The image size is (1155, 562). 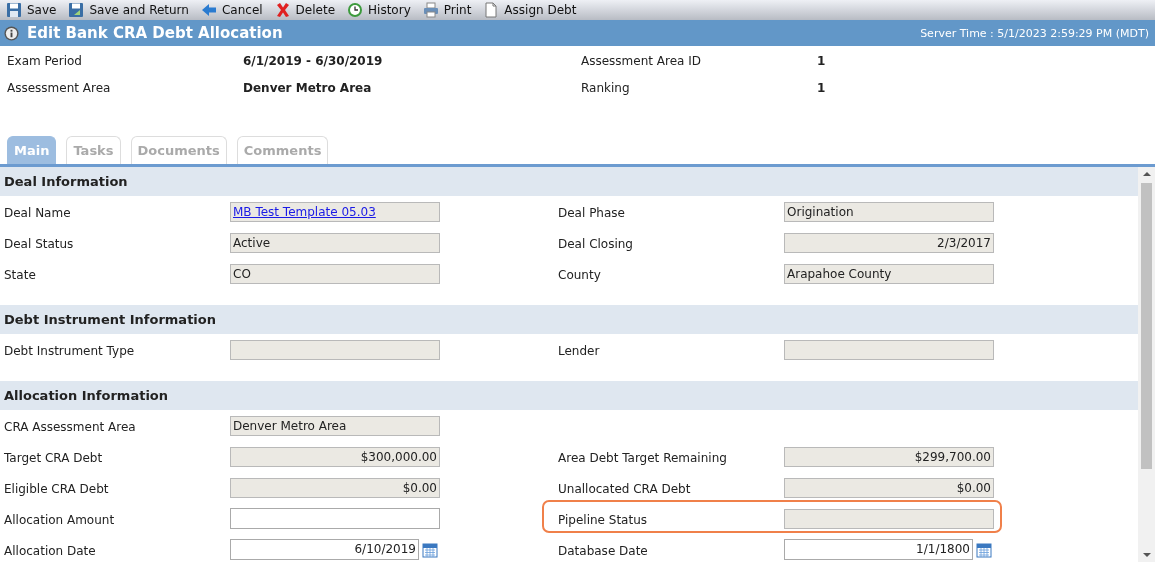 What do you see at coordinates (1146, 326) in the screenshot?
I see `scroll-thumb` at bounding box center [1146, 326].